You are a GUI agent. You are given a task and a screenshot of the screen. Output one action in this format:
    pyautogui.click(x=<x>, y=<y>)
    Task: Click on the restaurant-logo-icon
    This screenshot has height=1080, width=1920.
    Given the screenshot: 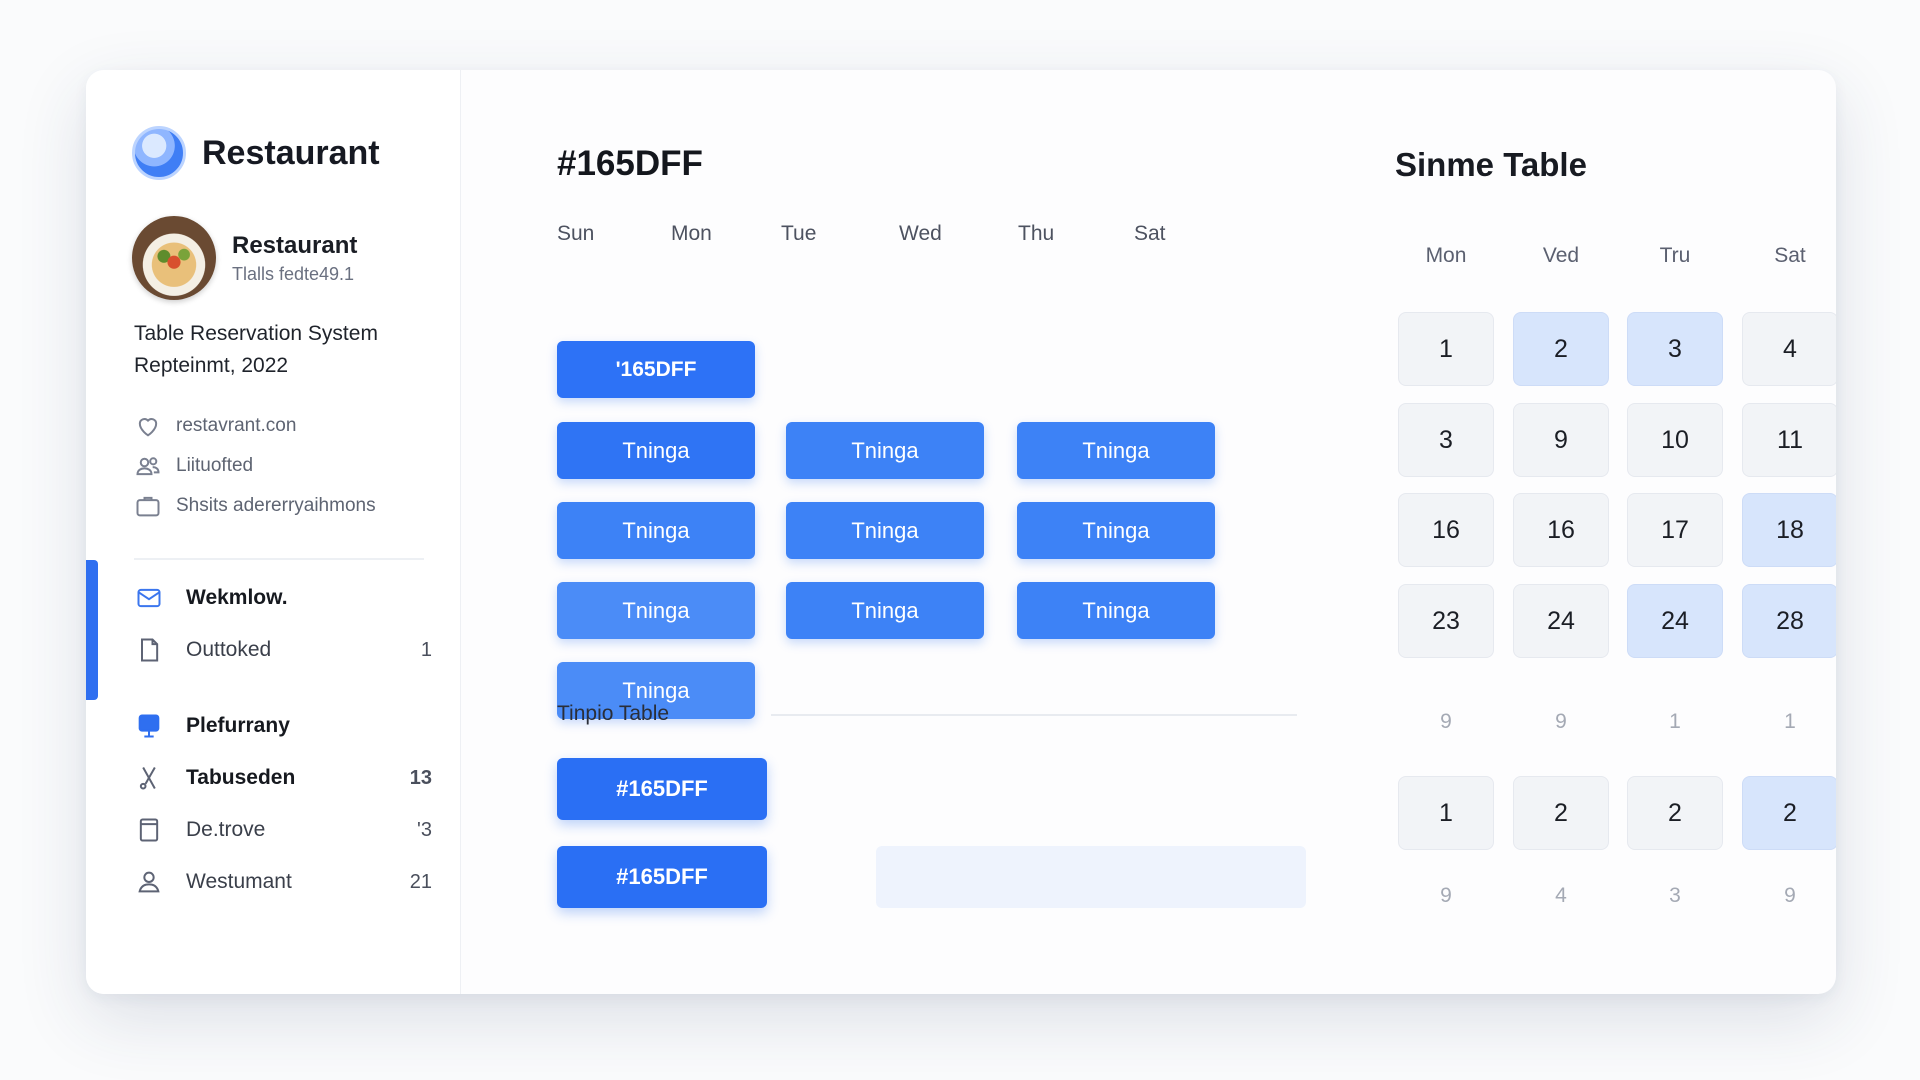 What is the action you would take?
    pyautogui.click(x=159, y=153)
    